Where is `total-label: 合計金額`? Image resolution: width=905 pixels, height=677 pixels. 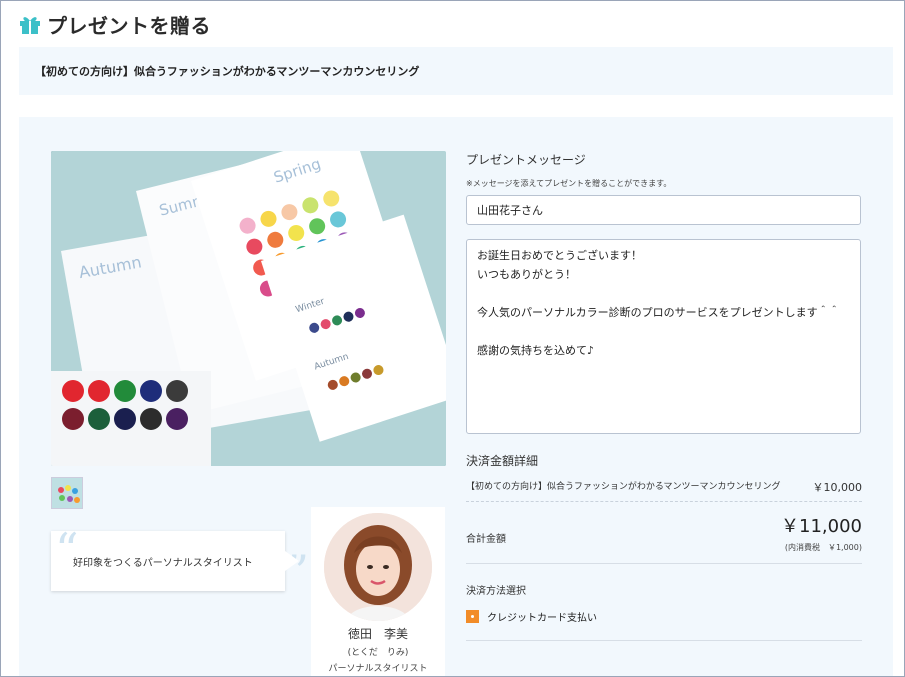 total-label: 合計金額 is located at coordinates (486, 539).